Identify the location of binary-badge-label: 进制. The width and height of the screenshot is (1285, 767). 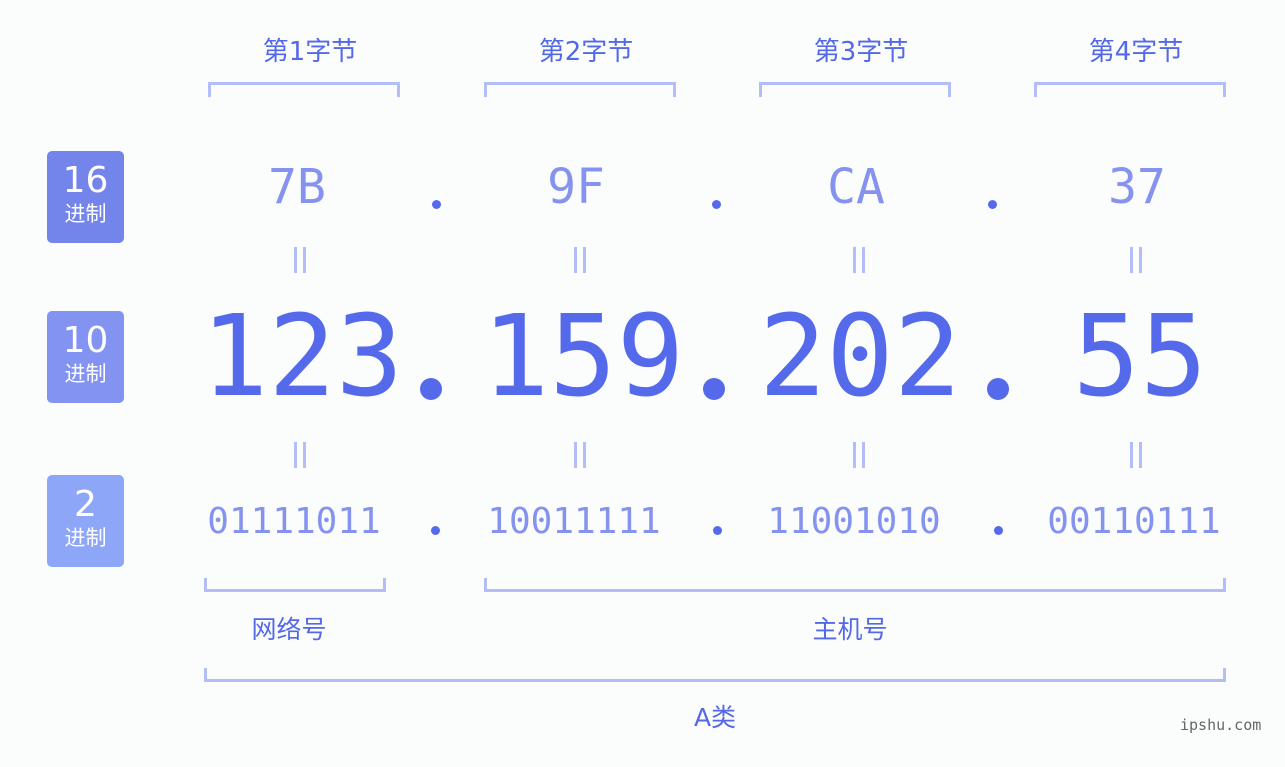
(85, 538).